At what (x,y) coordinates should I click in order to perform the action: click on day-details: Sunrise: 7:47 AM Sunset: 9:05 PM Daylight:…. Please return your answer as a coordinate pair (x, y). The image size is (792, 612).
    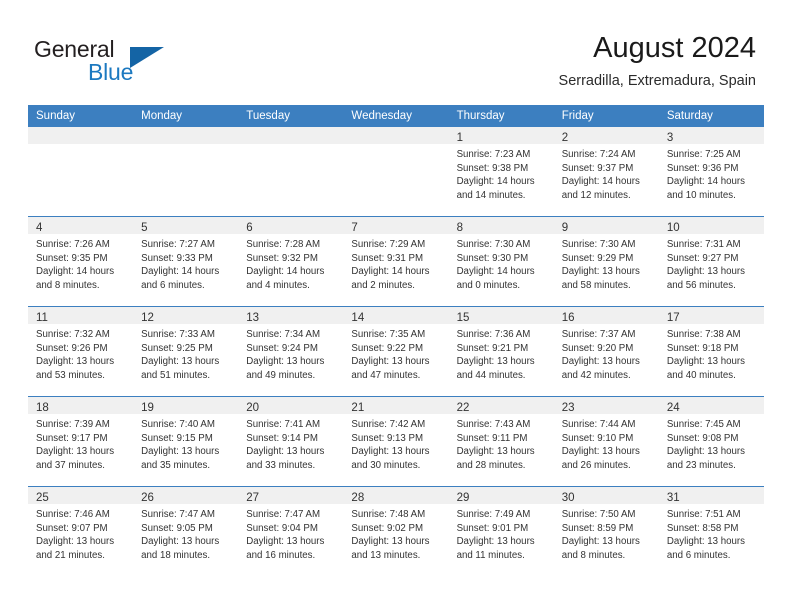
    Looking at the image, I should click on (185, 533).